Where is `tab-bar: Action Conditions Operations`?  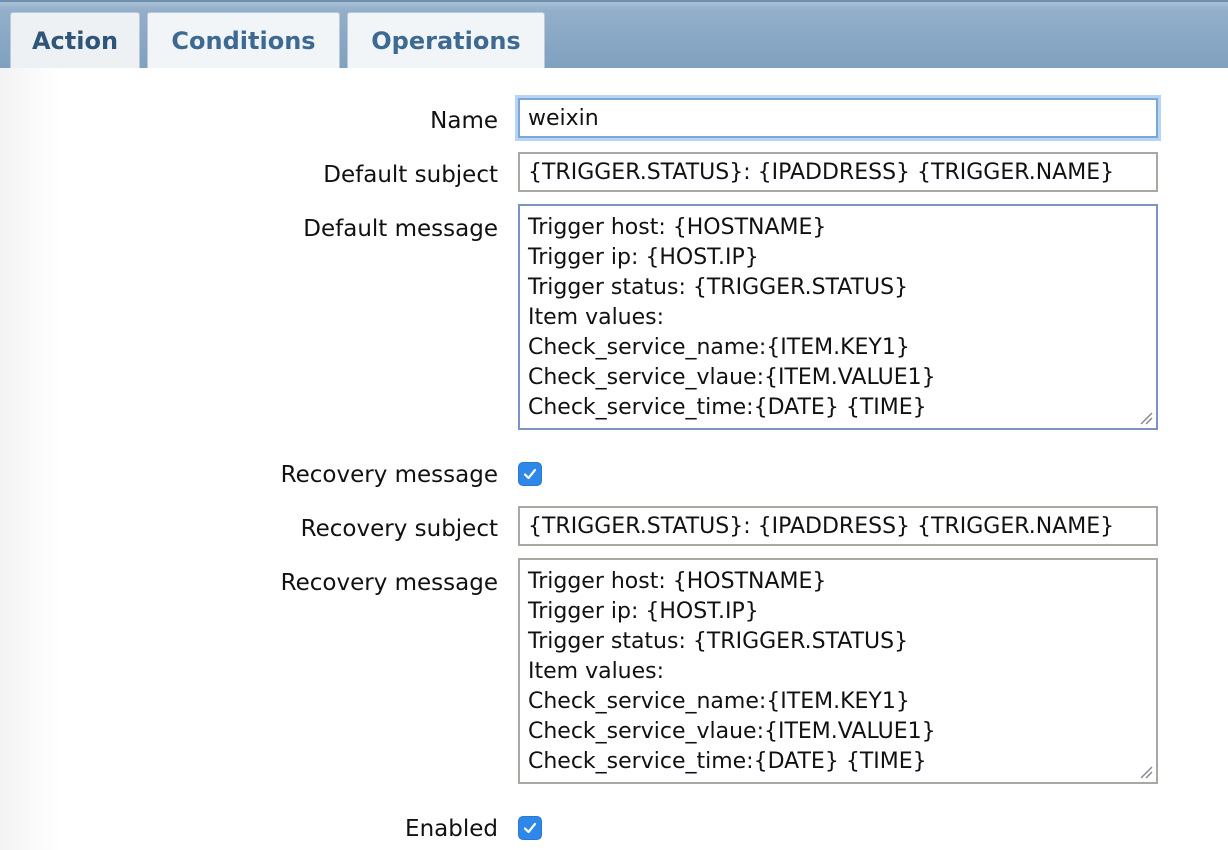
tab-bar: Action Conditions Operations is located at coordinates (614, 35).